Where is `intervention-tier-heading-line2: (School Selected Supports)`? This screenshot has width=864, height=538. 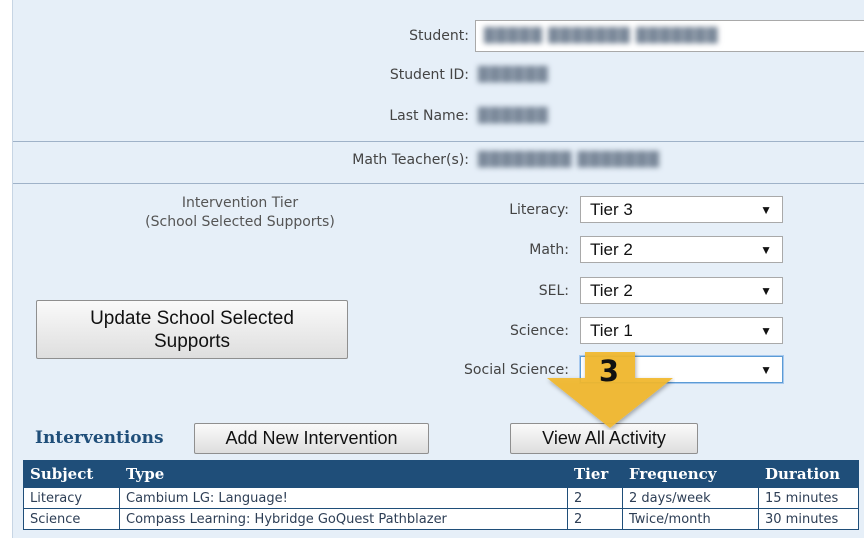 intervention-tier-heading-line2: (School Selected Supports) is located at coordinates (240, 222).